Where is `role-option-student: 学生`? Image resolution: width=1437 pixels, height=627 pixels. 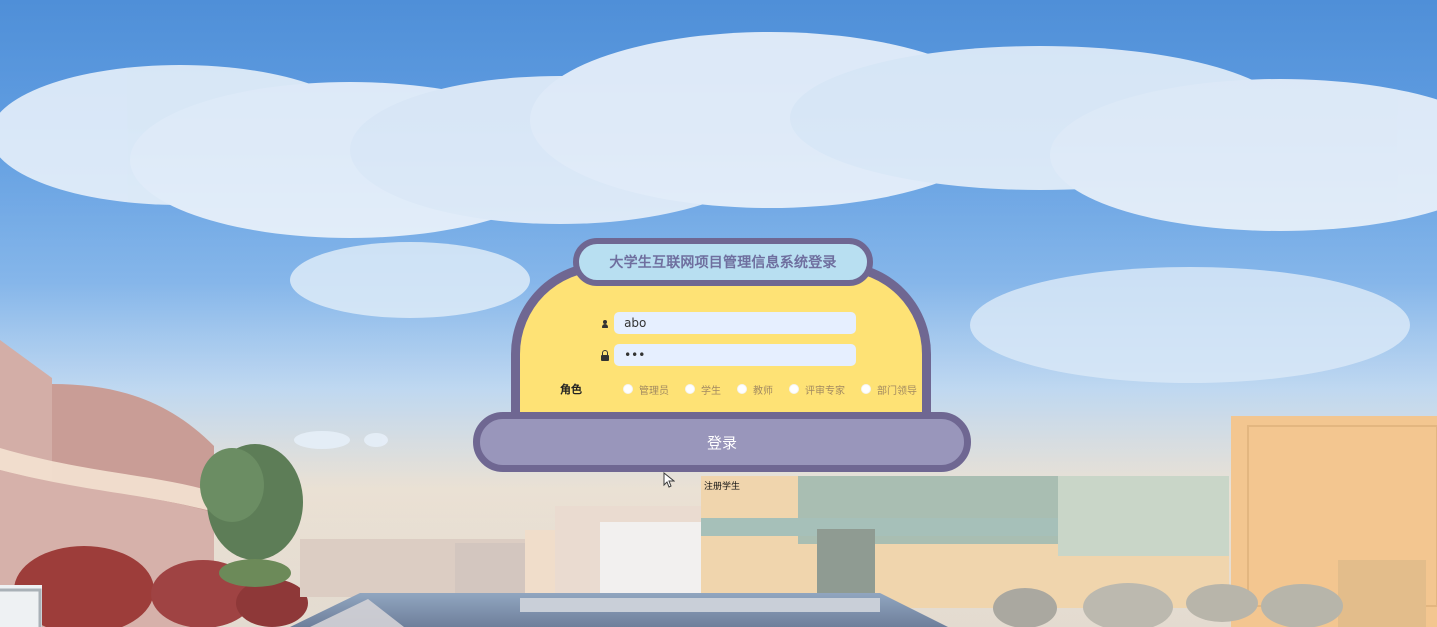 role-option-student: 学生 is located at coordinates (703, 389).